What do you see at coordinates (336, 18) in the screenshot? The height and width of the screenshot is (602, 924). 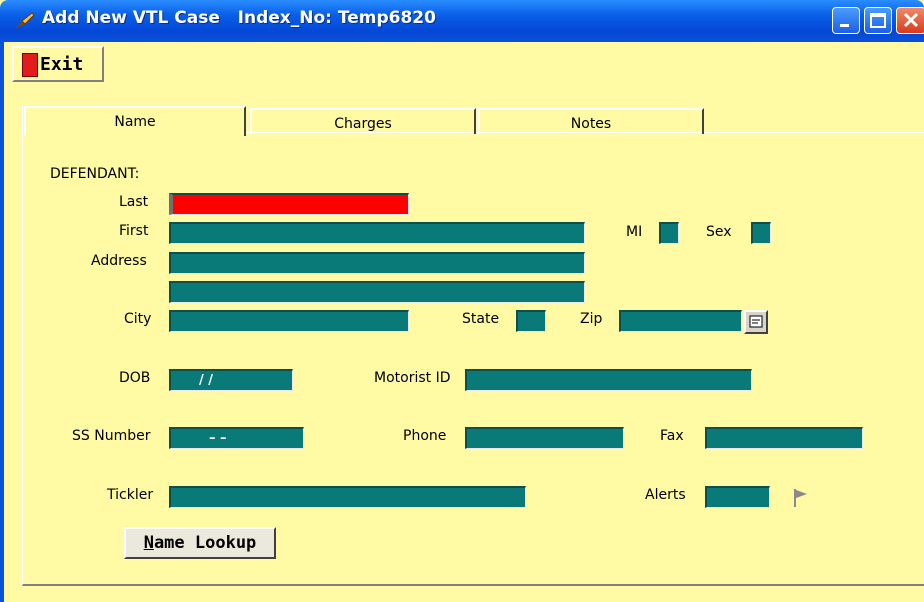 I see `index-number: Index_No: Temp6820` at bounding box center [336, 18].